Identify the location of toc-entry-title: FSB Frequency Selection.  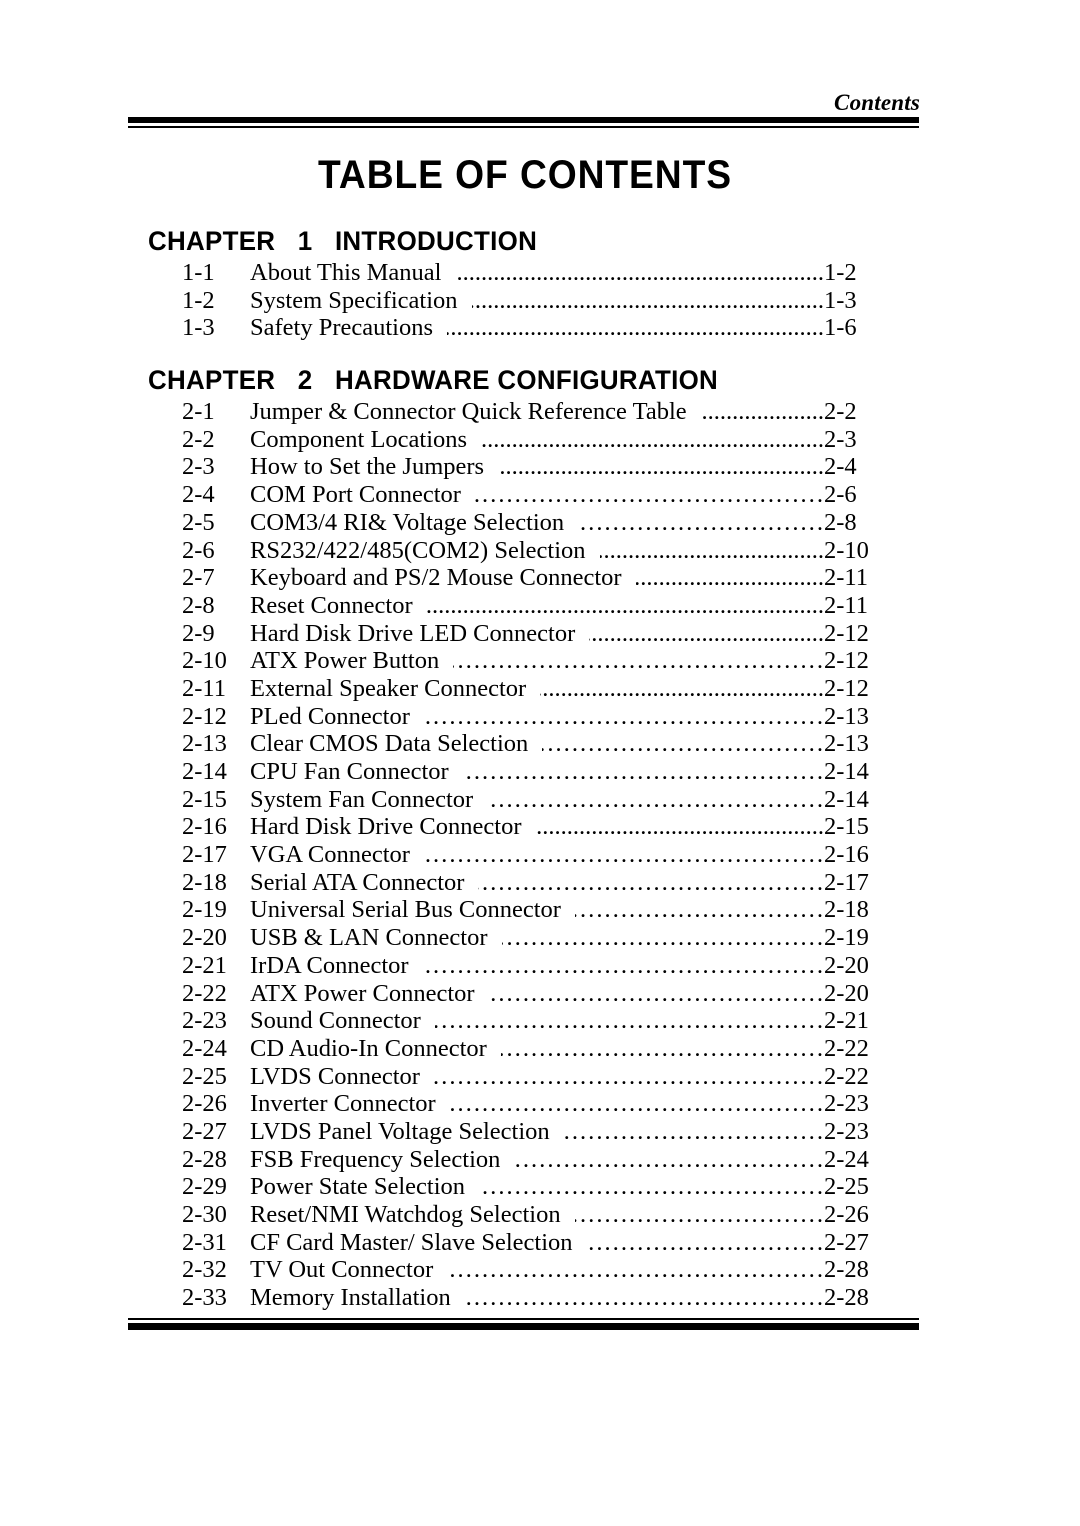
(375, 1159).